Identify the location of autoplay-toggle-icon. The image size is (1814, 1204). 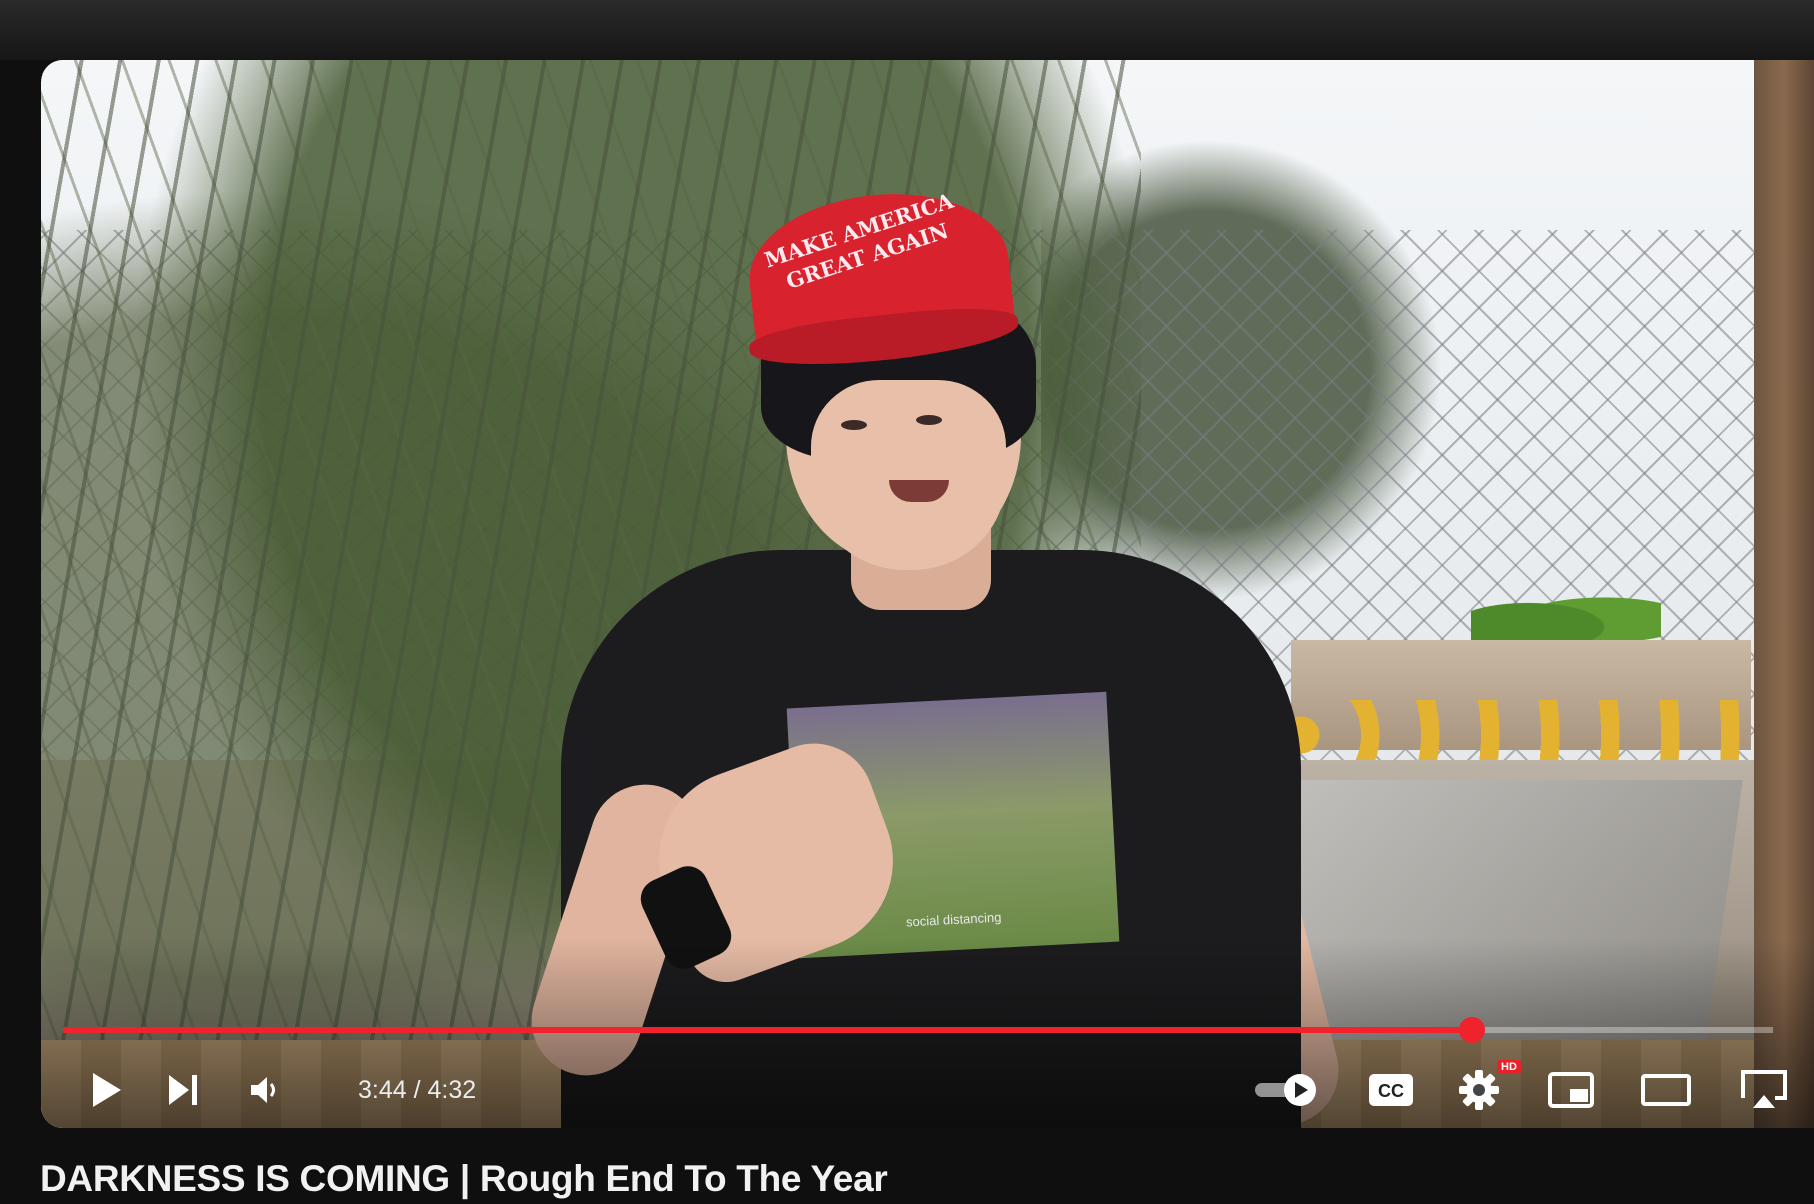
(1285, 1090).